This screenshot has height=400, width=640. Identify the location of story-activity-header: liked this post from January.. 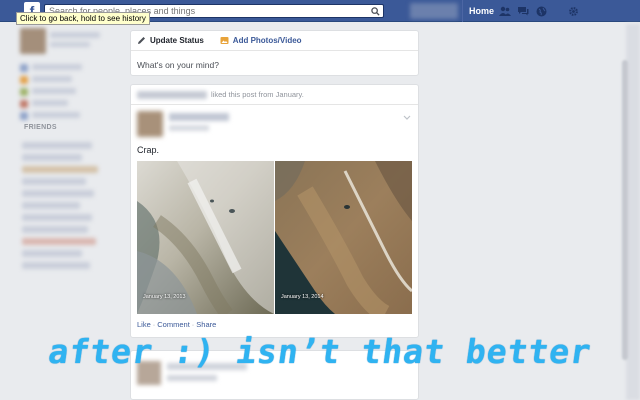
(274, 95).